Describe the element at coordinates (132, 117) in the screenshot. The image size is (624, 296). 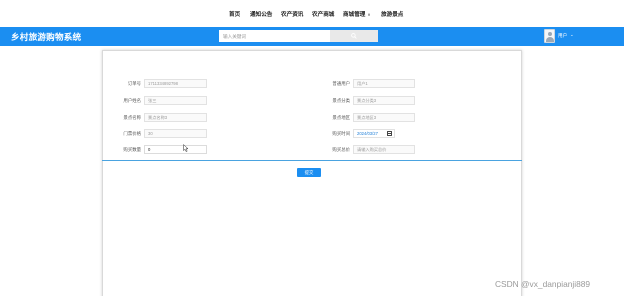
I see `scenic-name-label: 景点名称` at that location.